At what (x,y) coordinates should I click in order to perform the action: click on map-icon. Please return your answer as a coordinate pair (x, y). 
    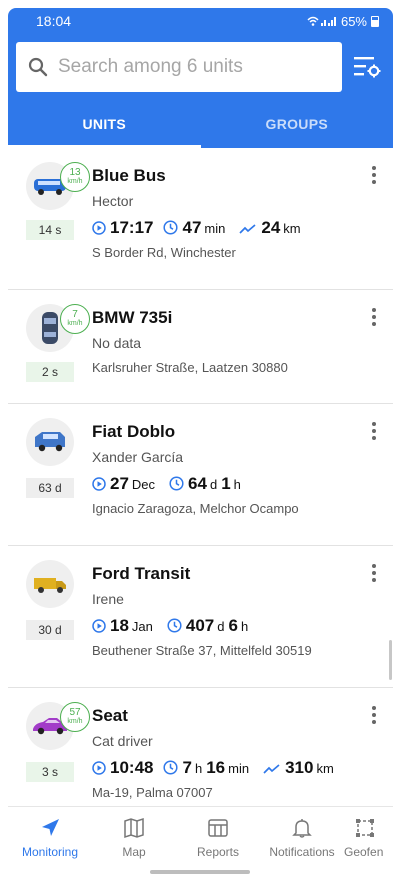
    Looking at the image, I should click on (134, 828).